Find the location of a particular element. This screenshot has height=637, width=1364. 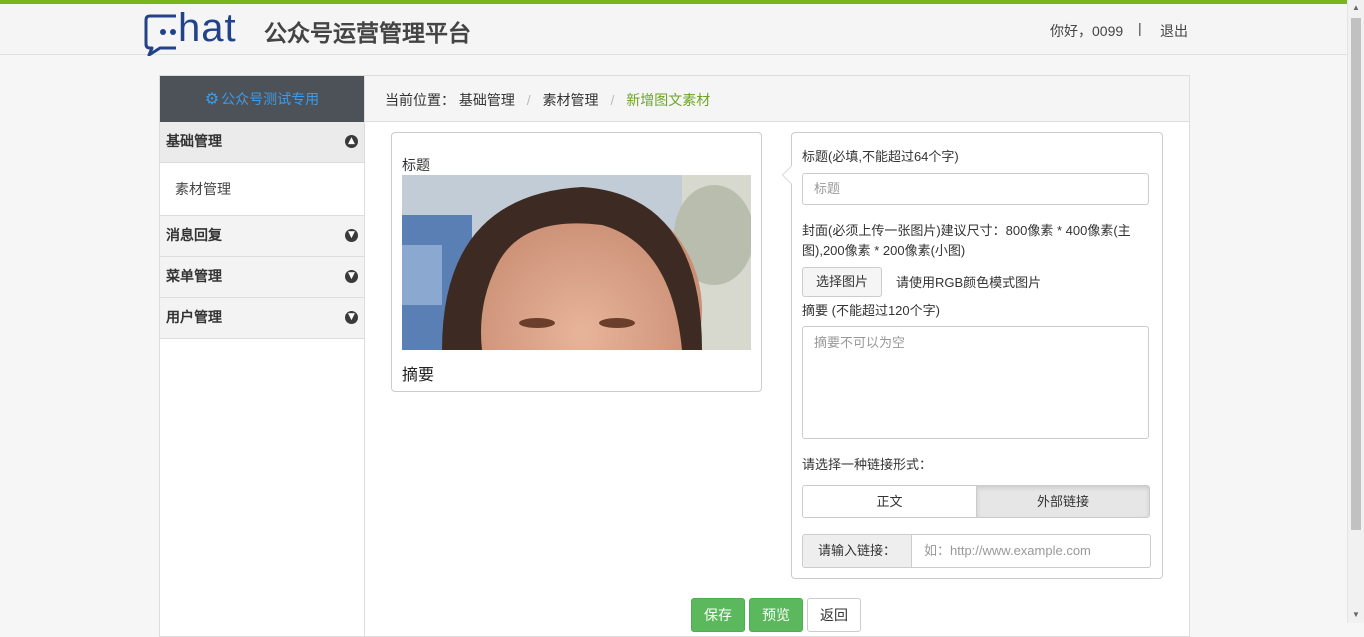

arrow-up-circle-icon: ▲ is located at coordinates (351, 141).